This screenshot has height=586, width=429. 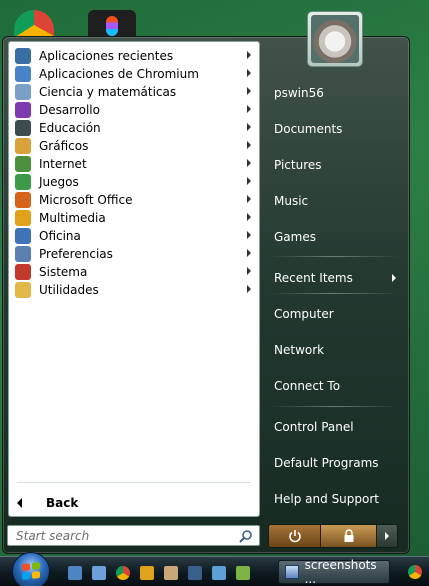 I want to click on back-arrow-icon, so click(x=19, y=503).